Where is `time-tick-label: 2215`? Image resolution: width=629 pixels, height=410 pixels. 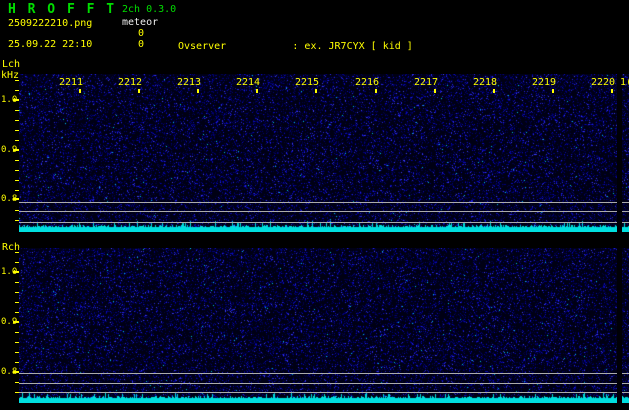 time-tick-label: 2215 is located at coordinates (307, 82).